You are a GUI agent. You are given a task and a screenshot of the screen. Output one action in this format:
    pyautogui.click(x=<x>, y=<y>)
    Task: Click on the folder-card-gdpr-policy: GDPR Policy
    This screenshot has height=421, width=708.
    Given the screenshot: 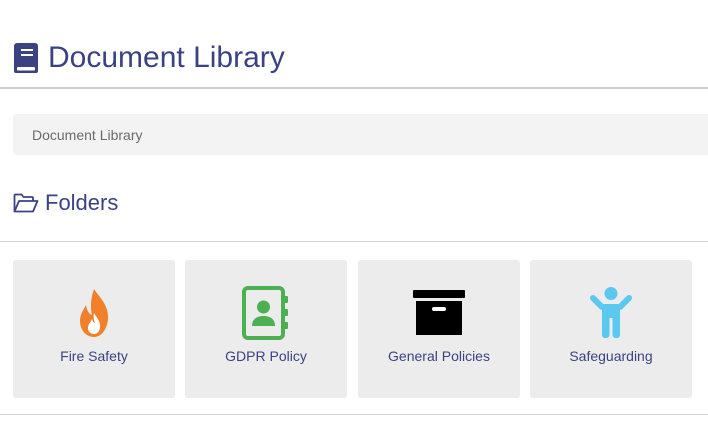 What is the action you would take?
    pyautogui.click(x=266, y=329)
    